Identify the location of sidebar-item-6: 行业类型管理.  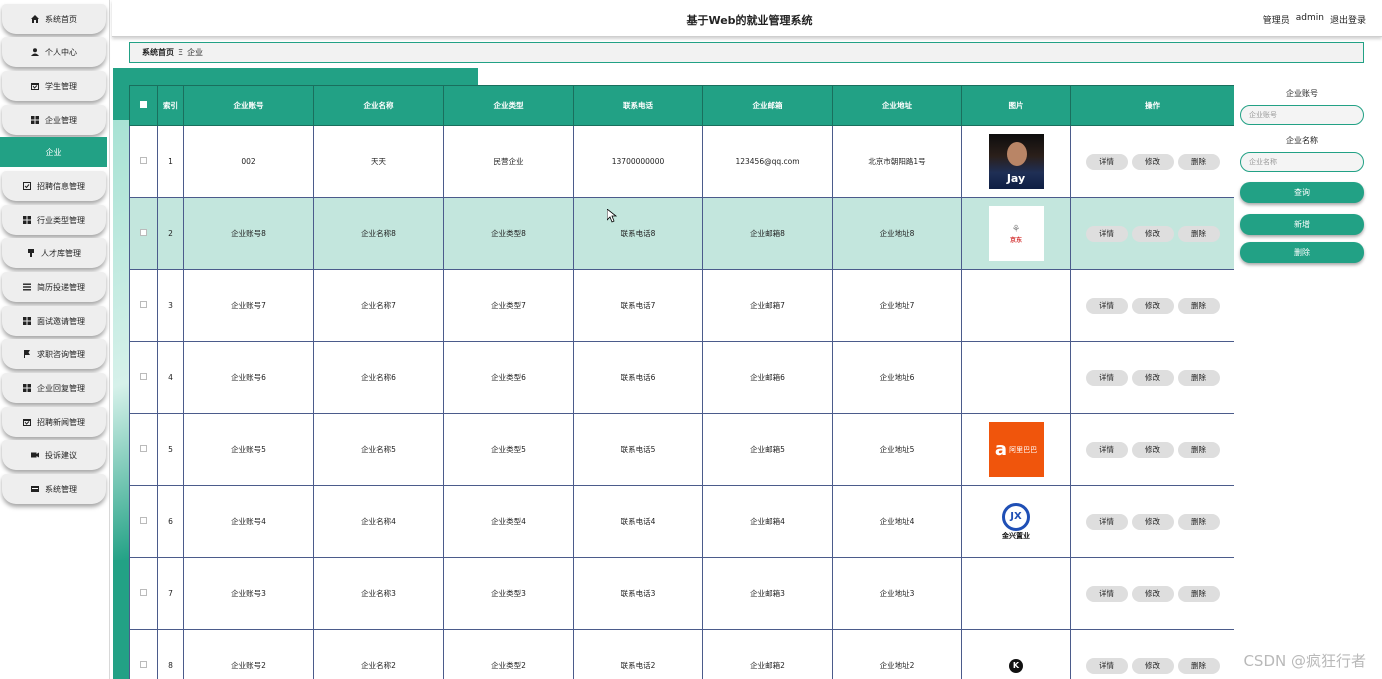
(54, 220).